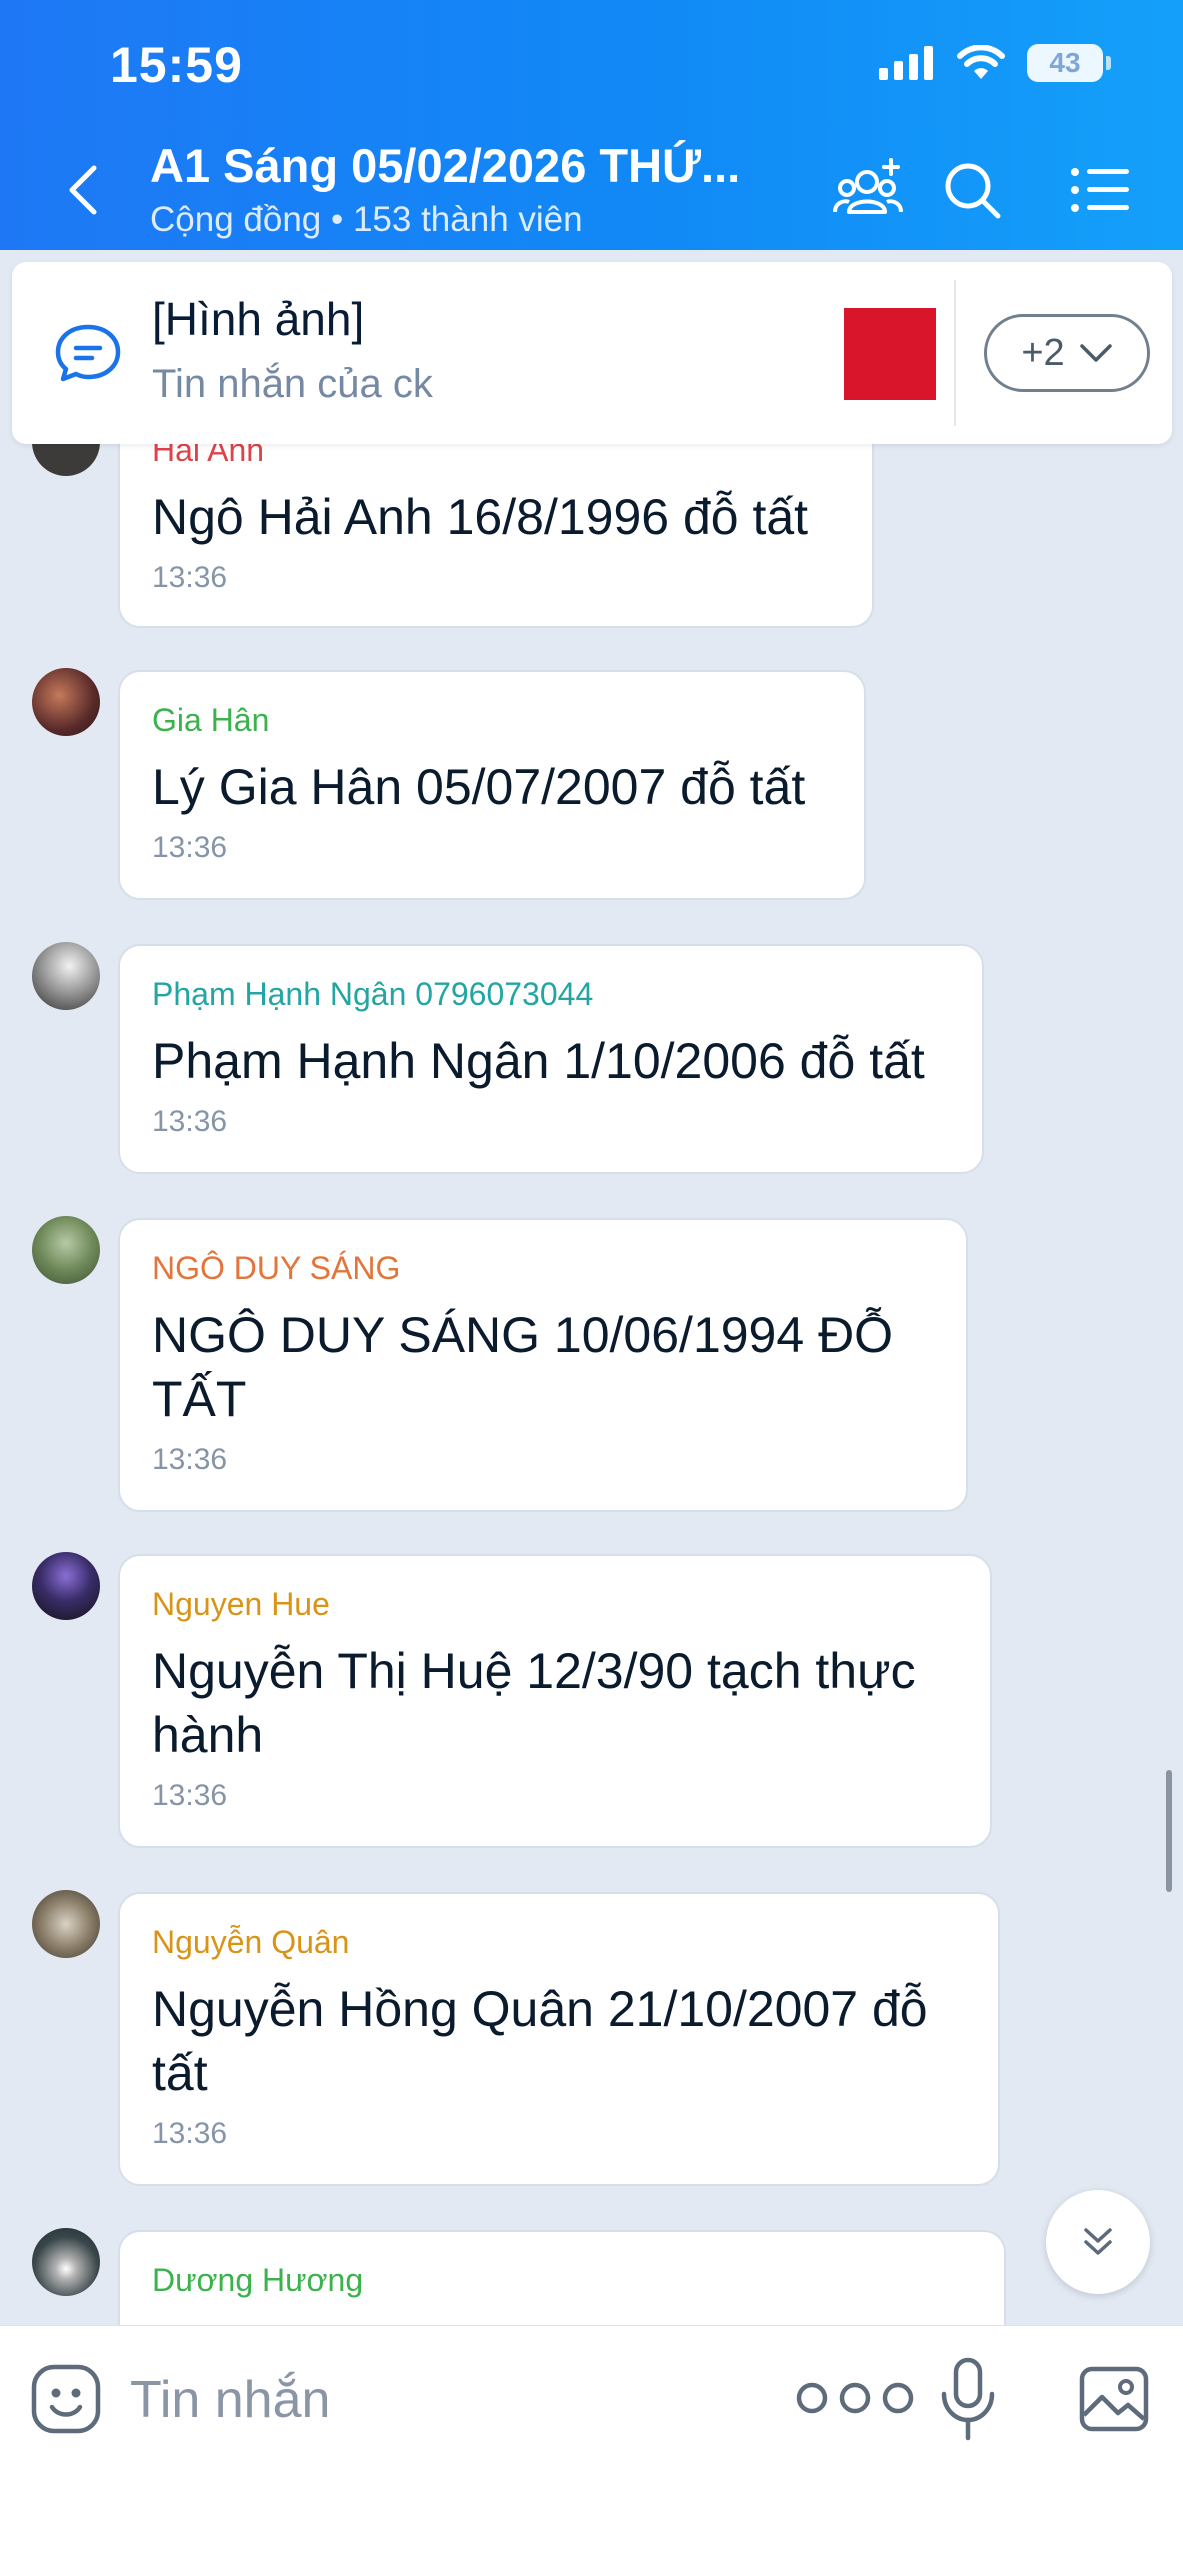  I want to click on status-icons: 43, so click(995, 63).